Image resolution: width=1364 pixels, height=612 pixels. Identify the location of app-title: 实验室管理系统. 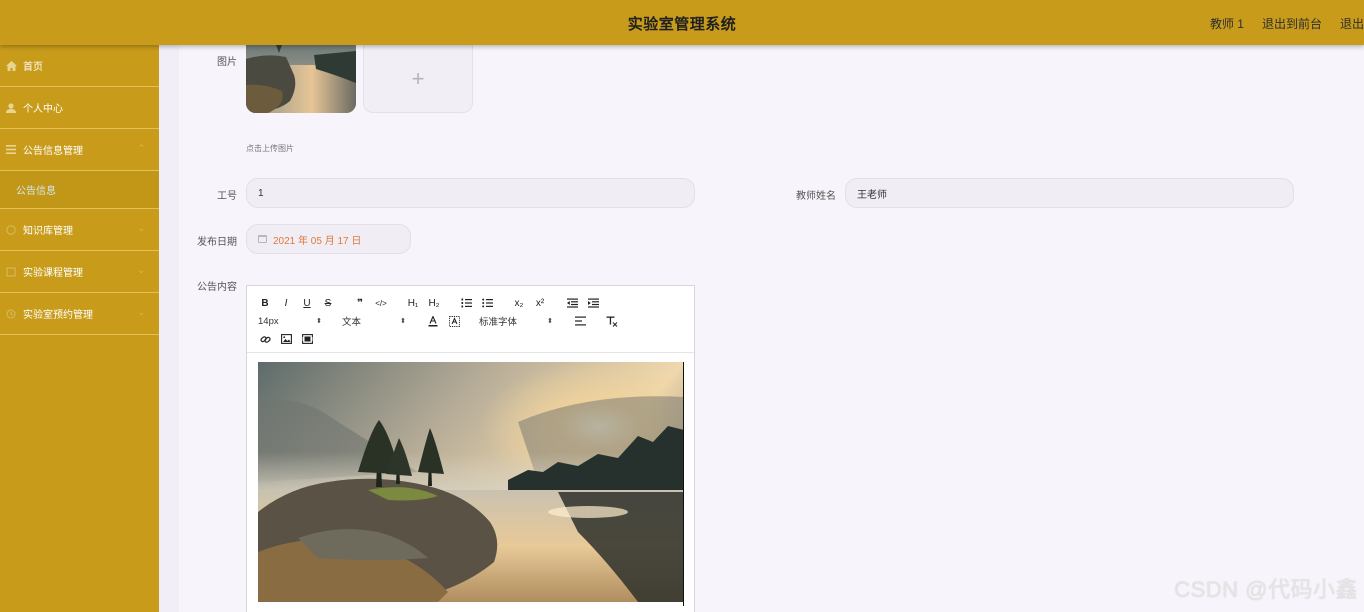
(682, 24).